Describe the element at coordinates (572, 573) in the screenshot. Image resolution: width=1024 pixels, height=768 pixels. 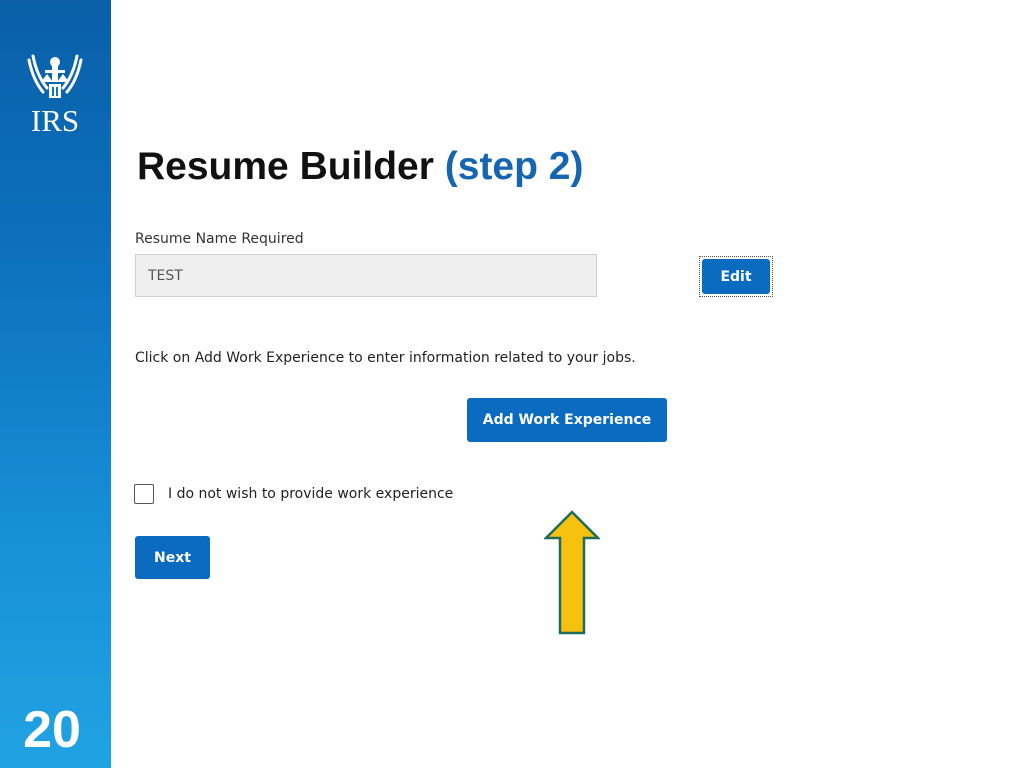
I see `up-arrow-icon` at that location.